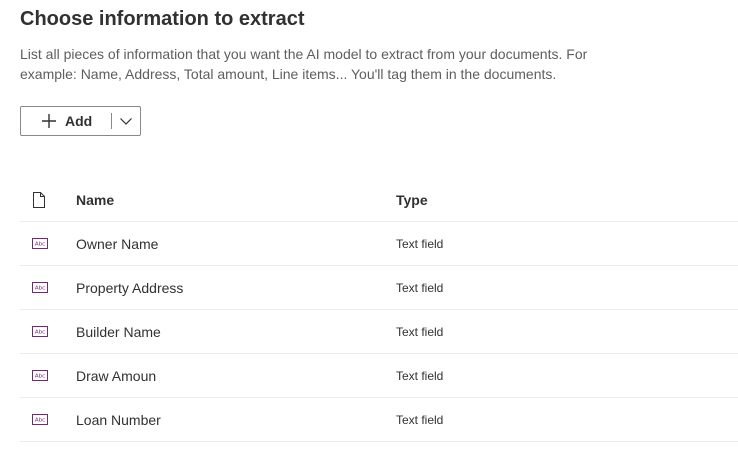 The image size is (738, 471). I want to click on field-name: Draw Amoun, so click(116, 375).